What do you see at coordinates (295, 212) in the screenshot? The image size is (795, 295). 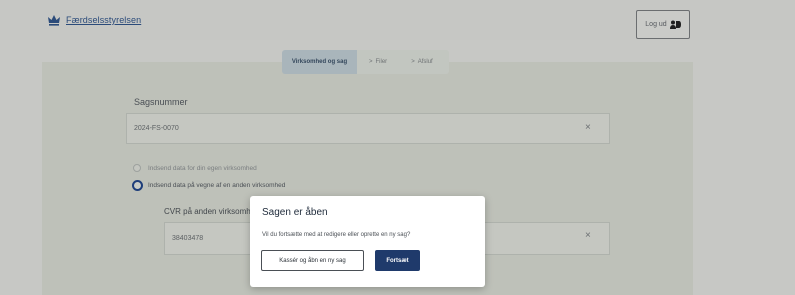 I see `dialog-title: Sagen er åben` at bounding box center [295, 212].